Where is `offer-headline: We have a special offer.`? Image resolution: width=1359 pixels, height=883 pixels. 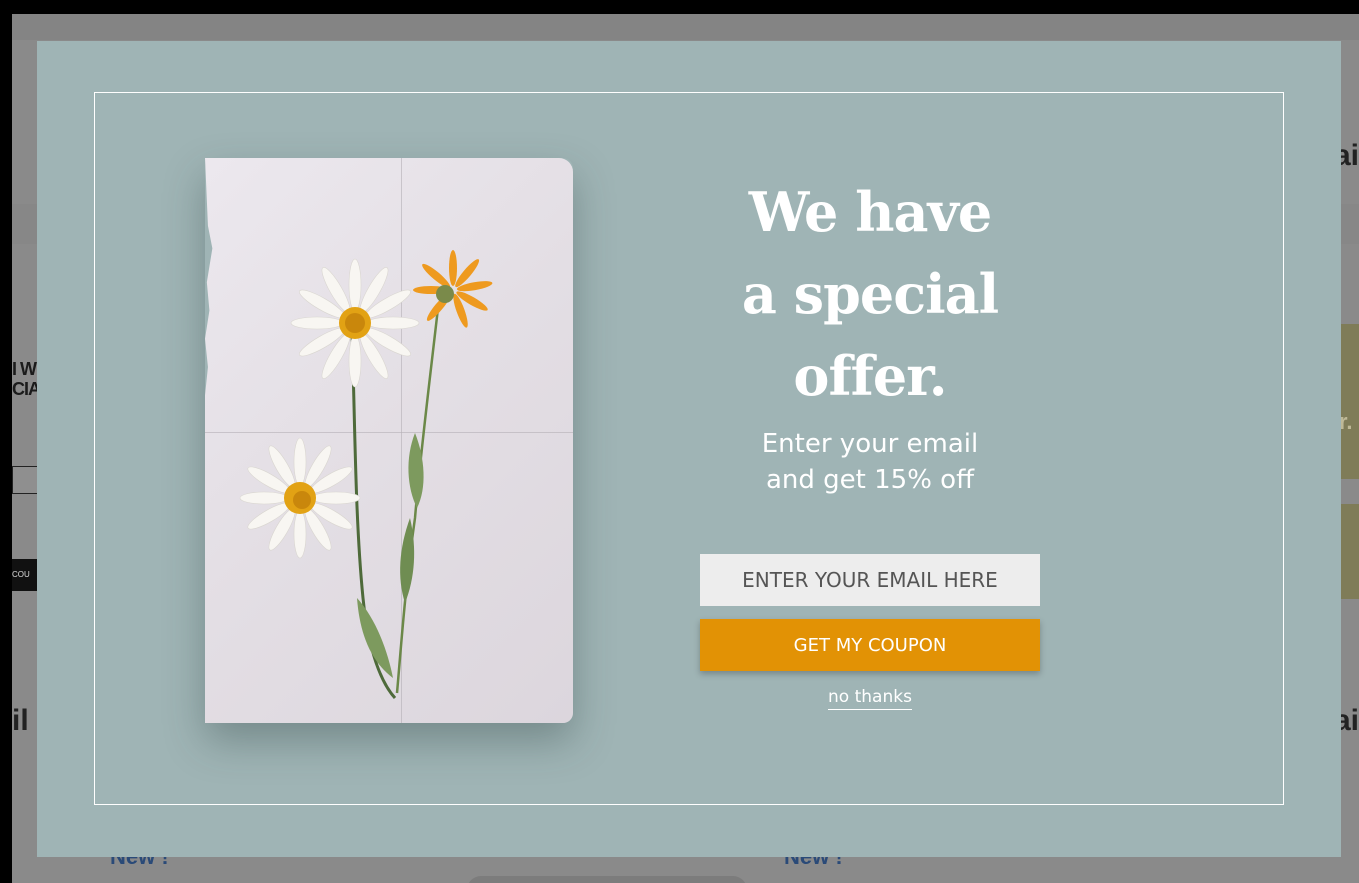
offer-headline: We have a special offer. is located at coordinates (870, 294).